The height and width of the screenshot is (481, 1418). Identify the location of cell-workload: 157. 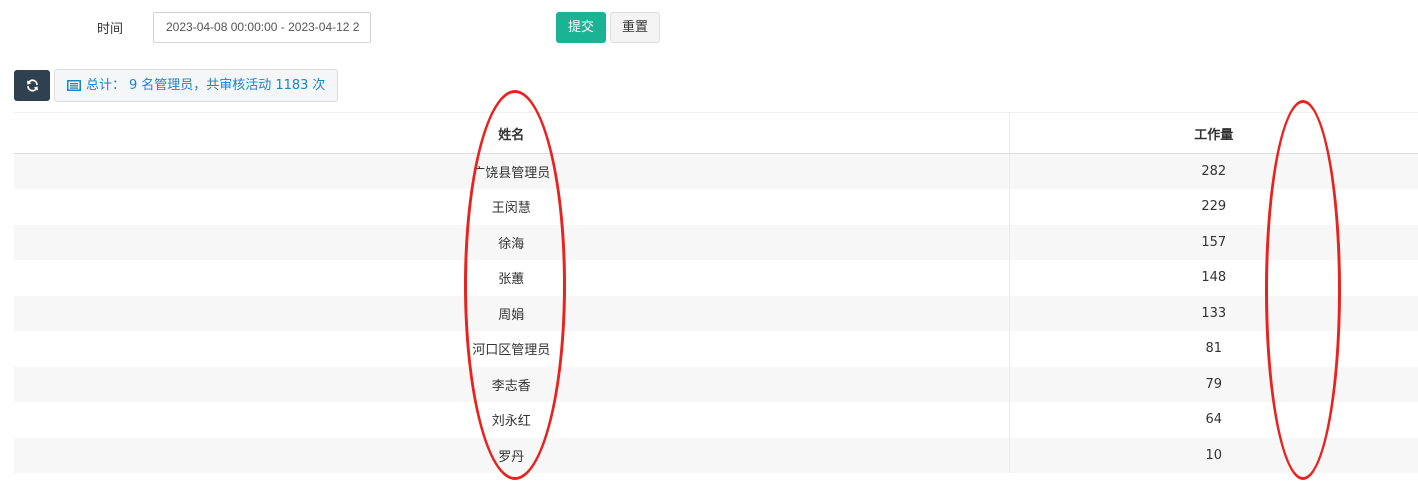
(1213, 242).